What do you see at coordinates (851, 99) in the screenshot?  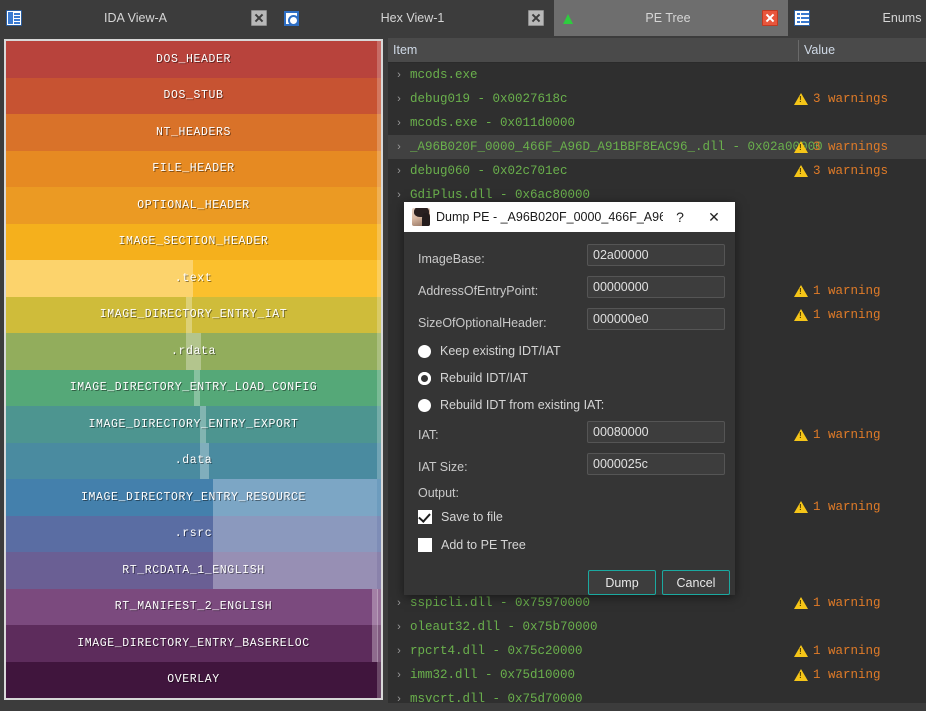 I see `warning-count-label: 3 warnings` at bounding box center [851, 99].